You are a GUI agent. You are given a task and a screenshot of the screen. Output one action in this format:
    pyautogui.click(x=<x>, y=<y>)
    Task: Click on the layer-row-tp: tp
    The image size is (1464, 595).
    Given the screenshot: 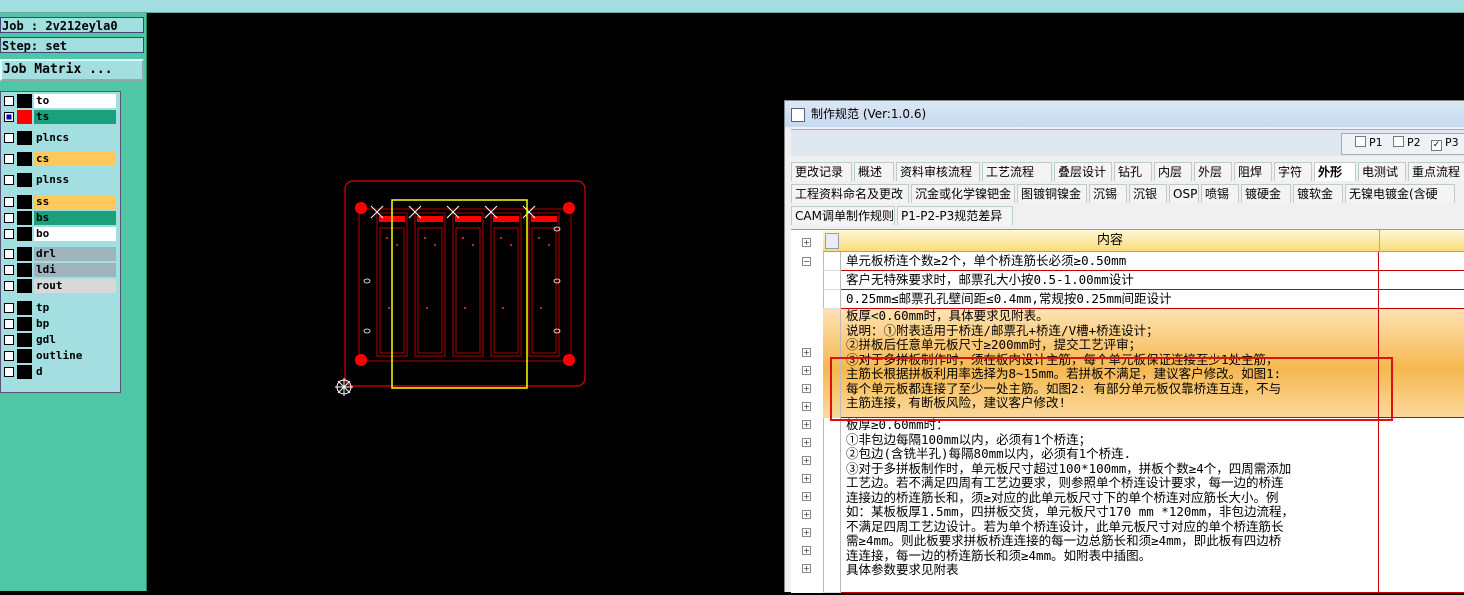 What is the action you would take?
    pyautogui.click(x=59, y=308)
    